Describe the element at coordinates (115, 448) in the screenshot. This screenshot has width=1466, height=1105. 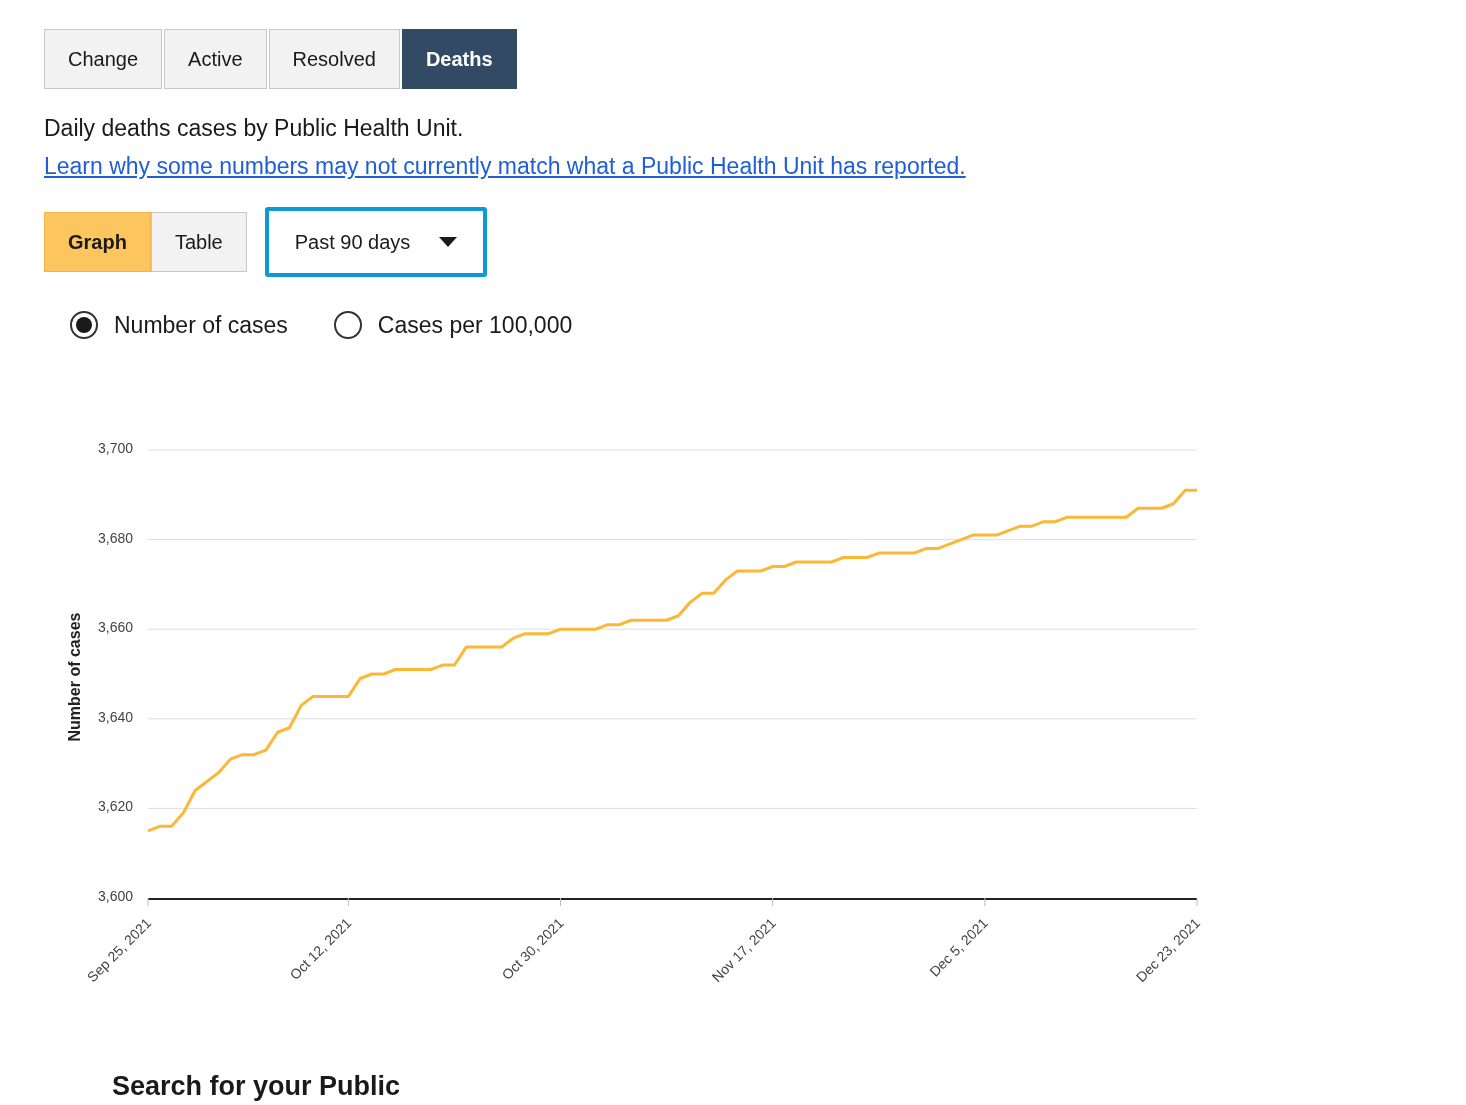
I see `axis-tick-label: 3,700` at that location.